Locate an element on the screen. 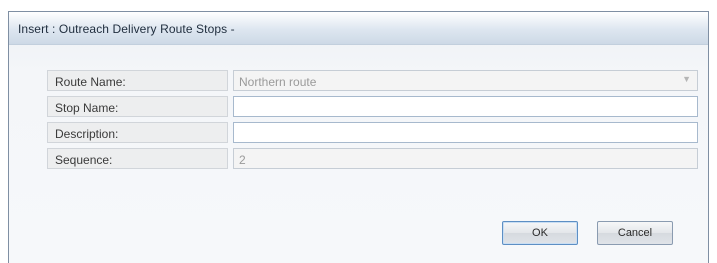 The width and height of the screenshot is (717, 263). route-name-label: Route Name: is located at coordinates (137, 80).